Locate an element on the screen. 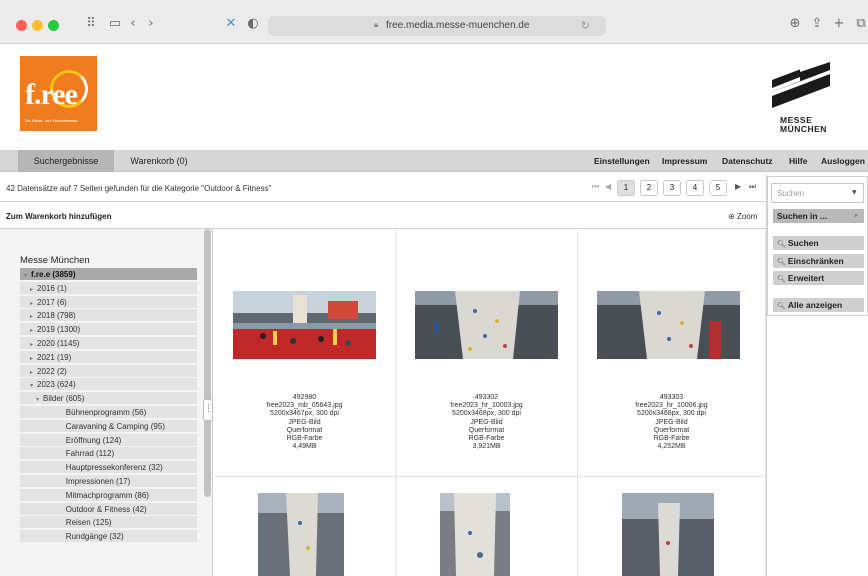  reload-icon: ↻ is located at coordinates (585, 25).